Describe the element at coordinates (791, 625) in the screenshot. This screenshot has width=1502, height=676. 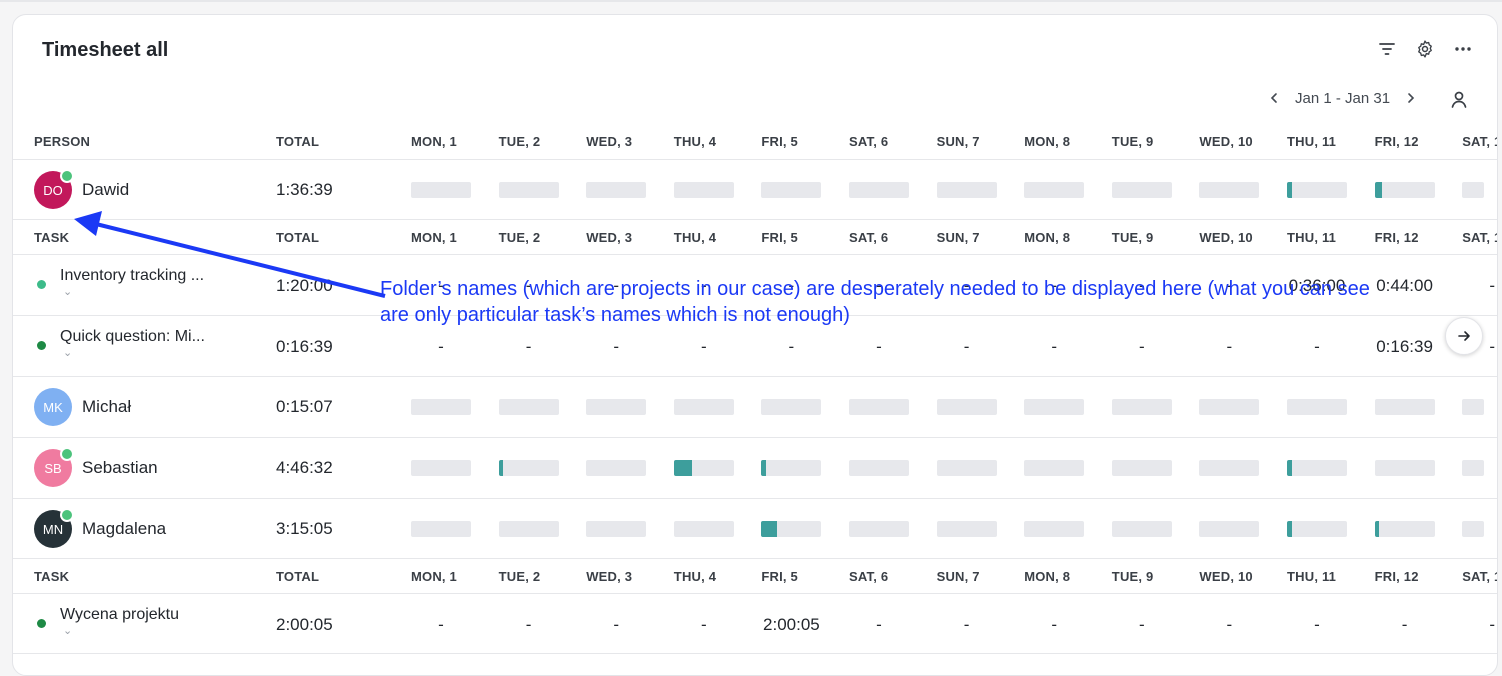
I see `task-day-value: 2:00:05` at that location.